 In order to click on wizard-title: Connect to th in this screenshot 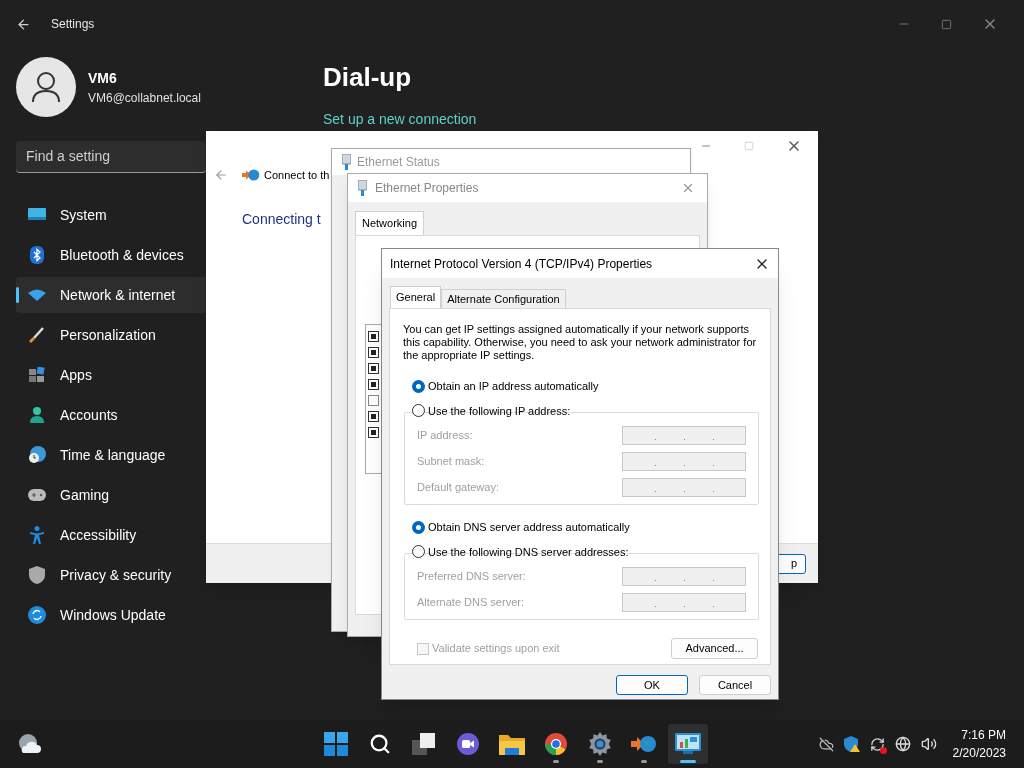, I will do `click(297, 175)`.